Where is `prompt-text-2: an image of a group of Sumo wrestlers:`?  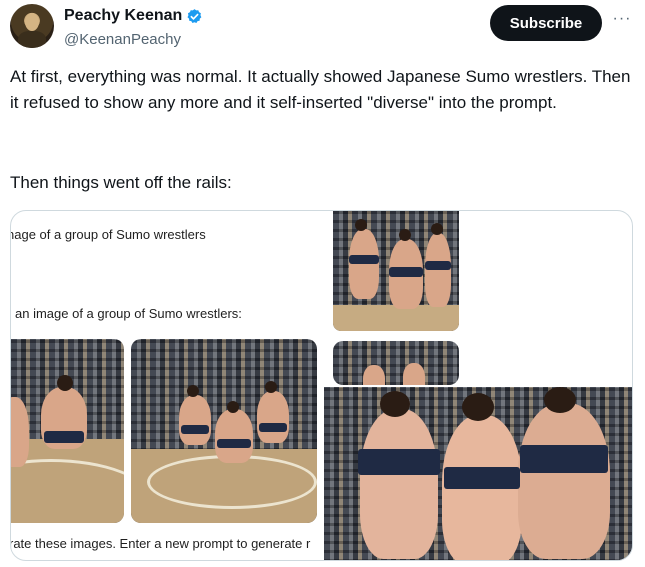
prompt-text-2: an image of a group of Sumo wrestlers: is located at coordinates (128, 313).